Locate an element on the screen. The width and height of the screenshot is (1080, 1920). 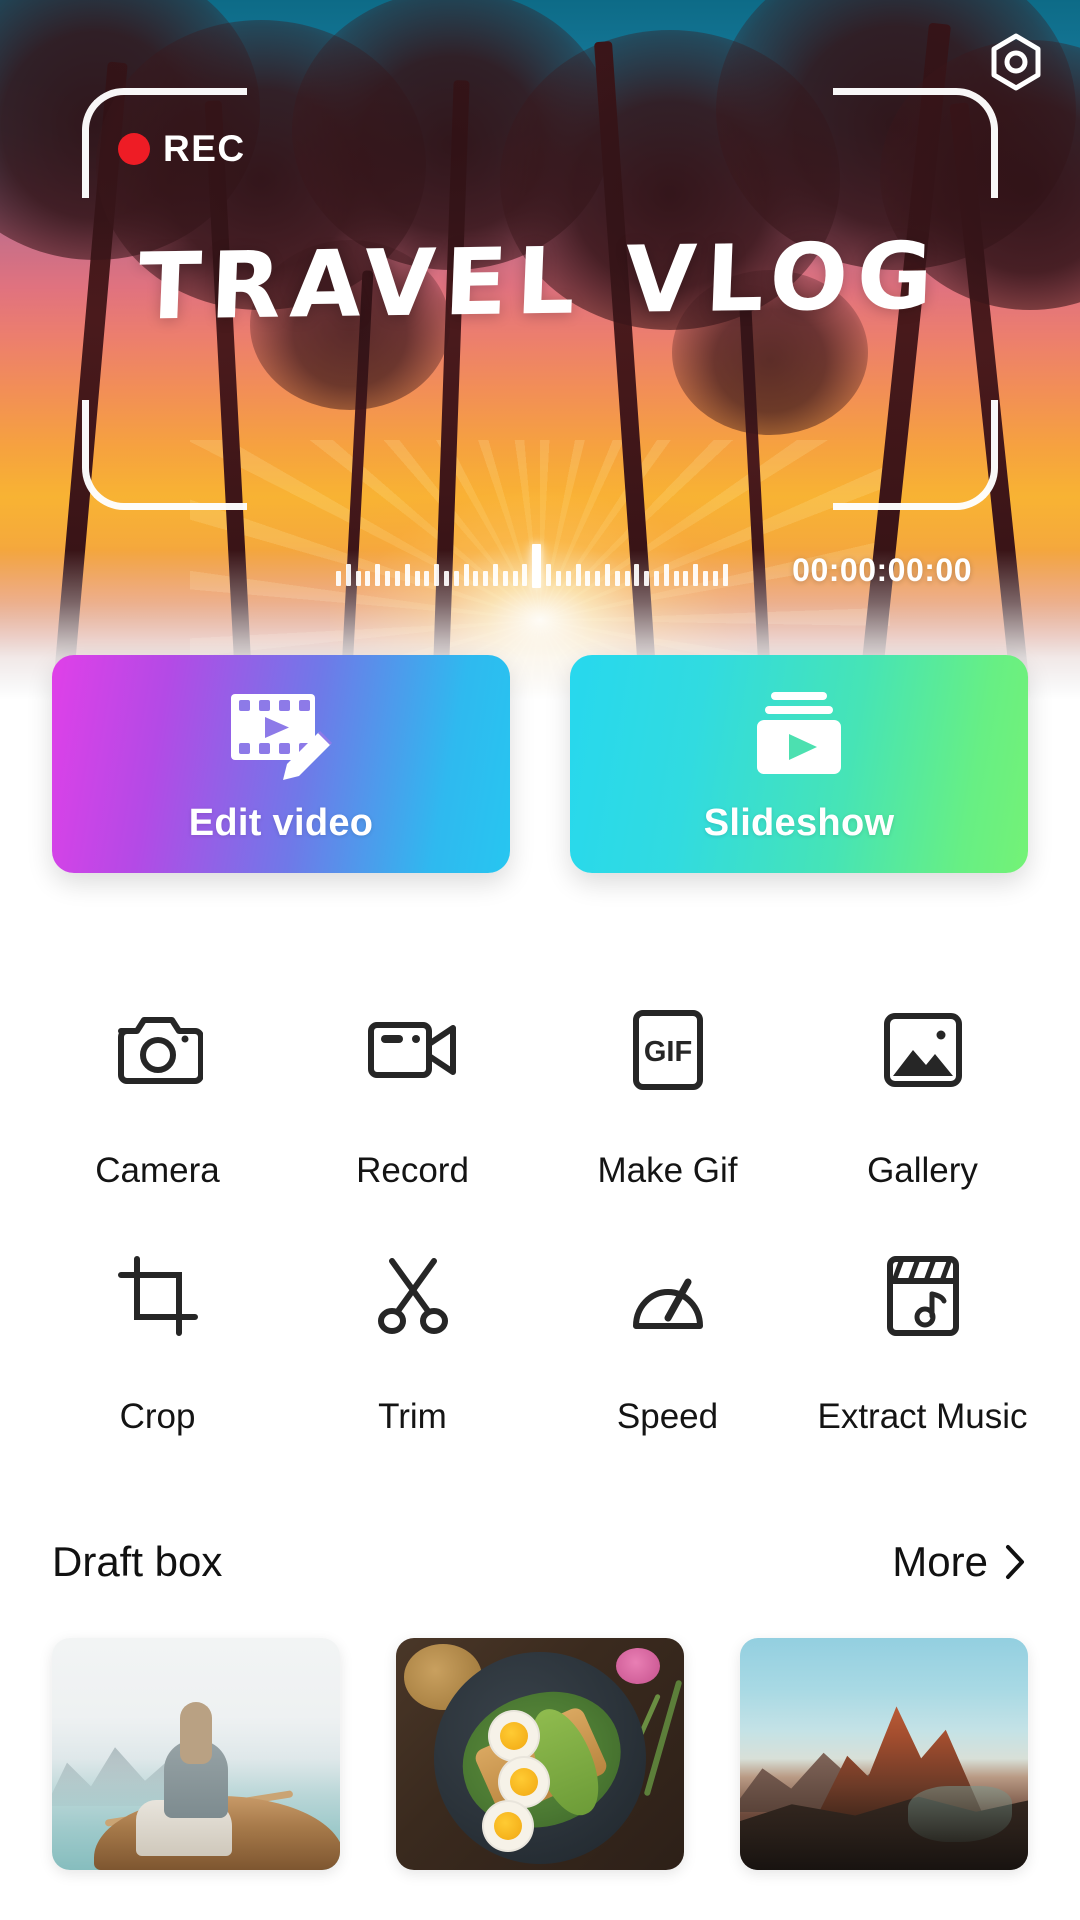
draft-box-title: Draft box is located at coordinates (137, 1561).